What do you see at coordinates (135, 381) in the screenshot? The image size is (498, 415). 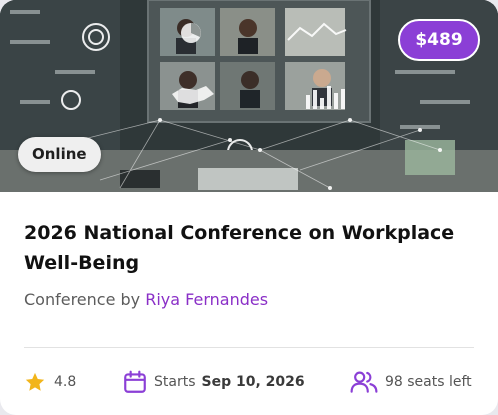 I see `calendar-icon` at bounding box center [135, 381].